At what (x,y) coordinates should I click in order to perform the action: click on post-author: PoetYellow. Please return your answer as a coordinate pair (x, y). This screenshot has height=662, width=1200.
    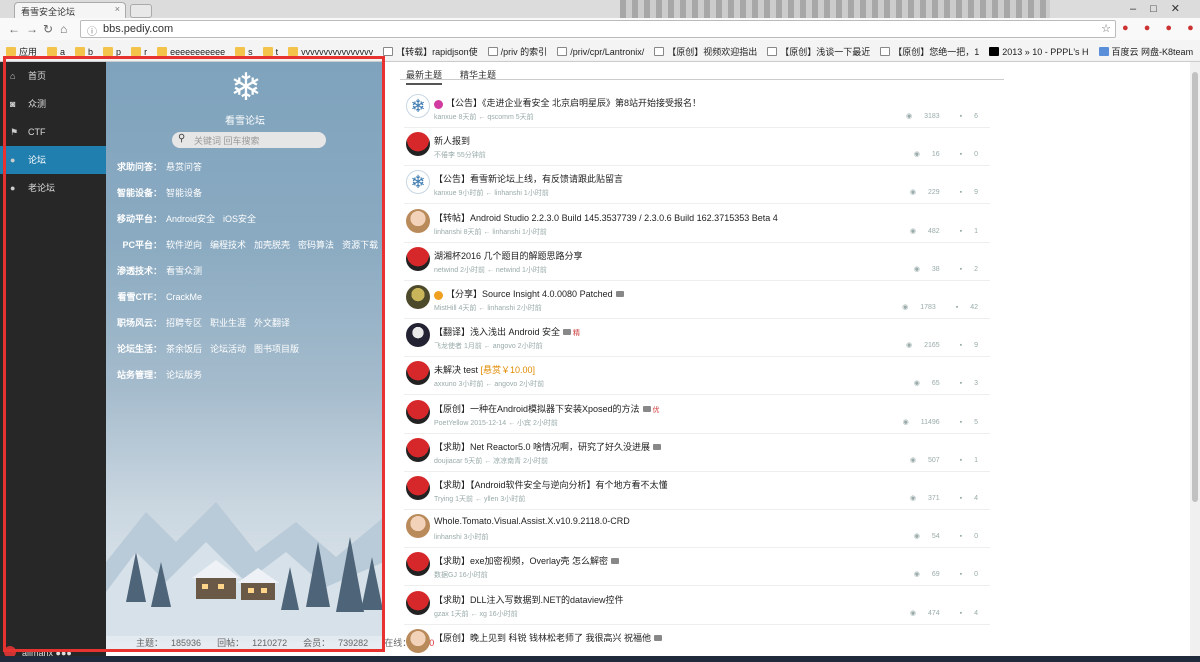
    Looking at the image, I should click on (451, 423).